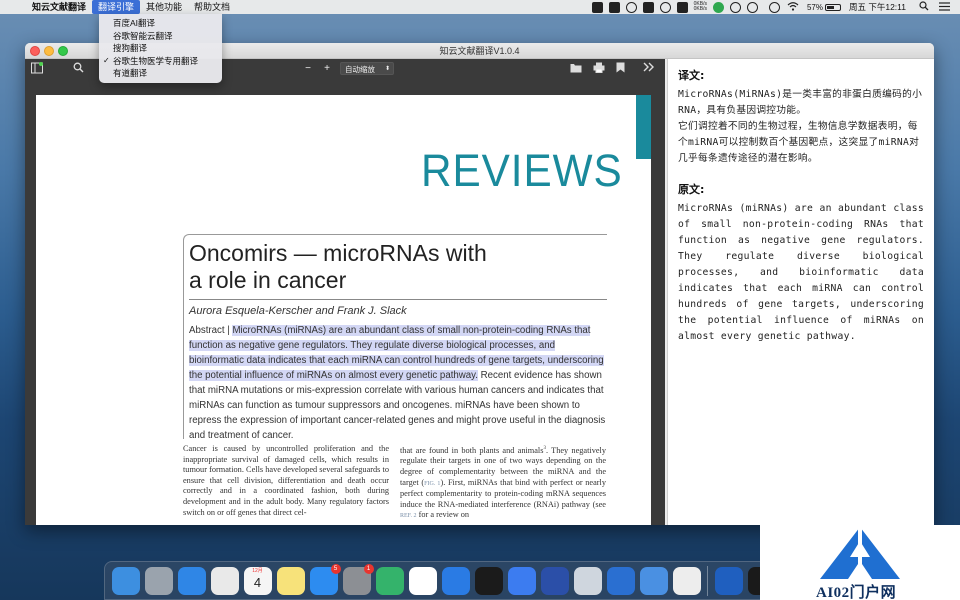 The image size is (960, 600). What do you see at coordinates (521, 580) in the screenshot?
I see `feishu-icon` at bounding box center [521, 580].